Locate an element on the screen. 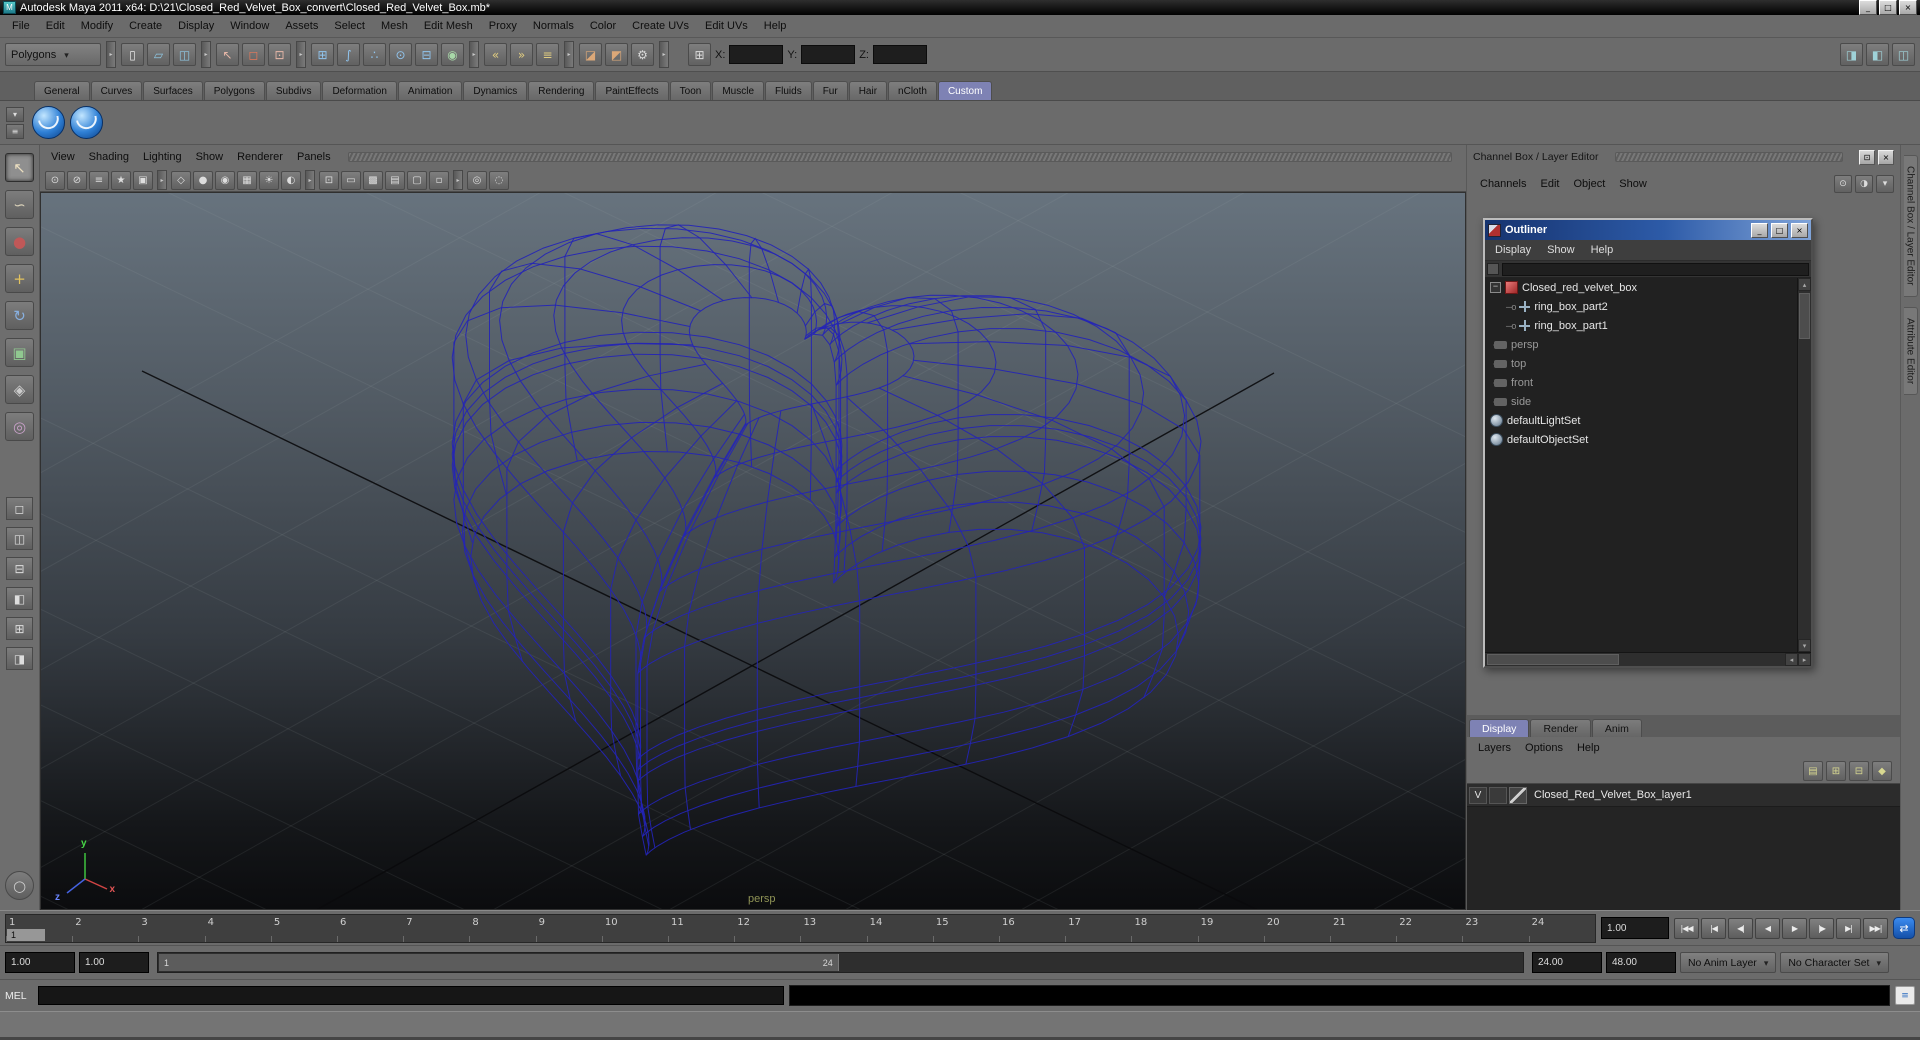  sidebar-vertical-tab: Channel Box / Layer Editor is located at coordinates (1910, 226).